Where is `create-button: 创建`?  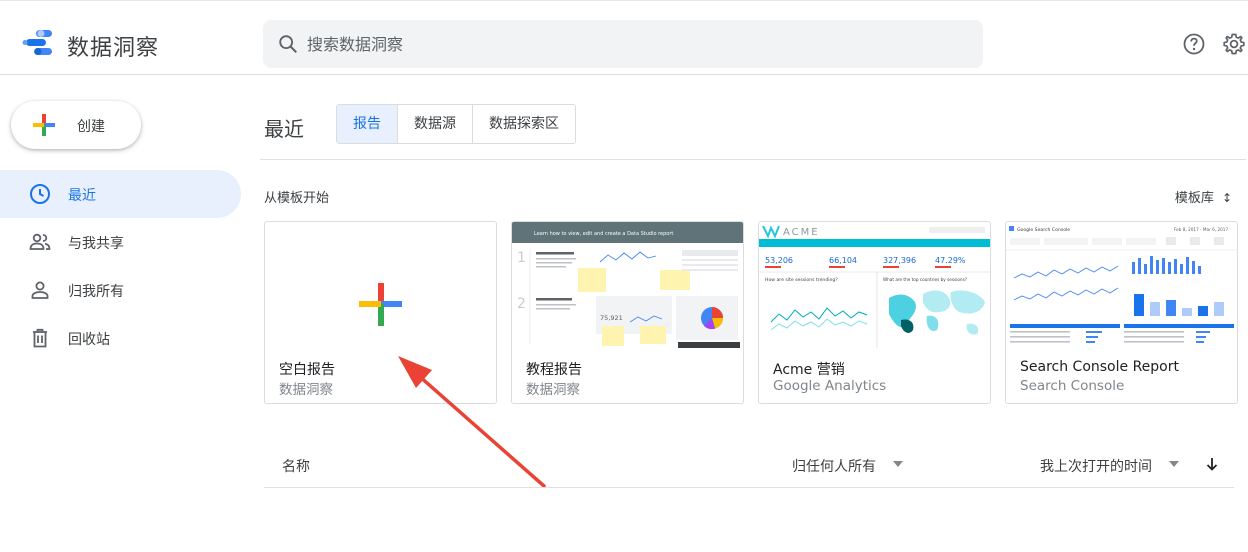
create-button: 创建 is located at coordinates (76, 125).